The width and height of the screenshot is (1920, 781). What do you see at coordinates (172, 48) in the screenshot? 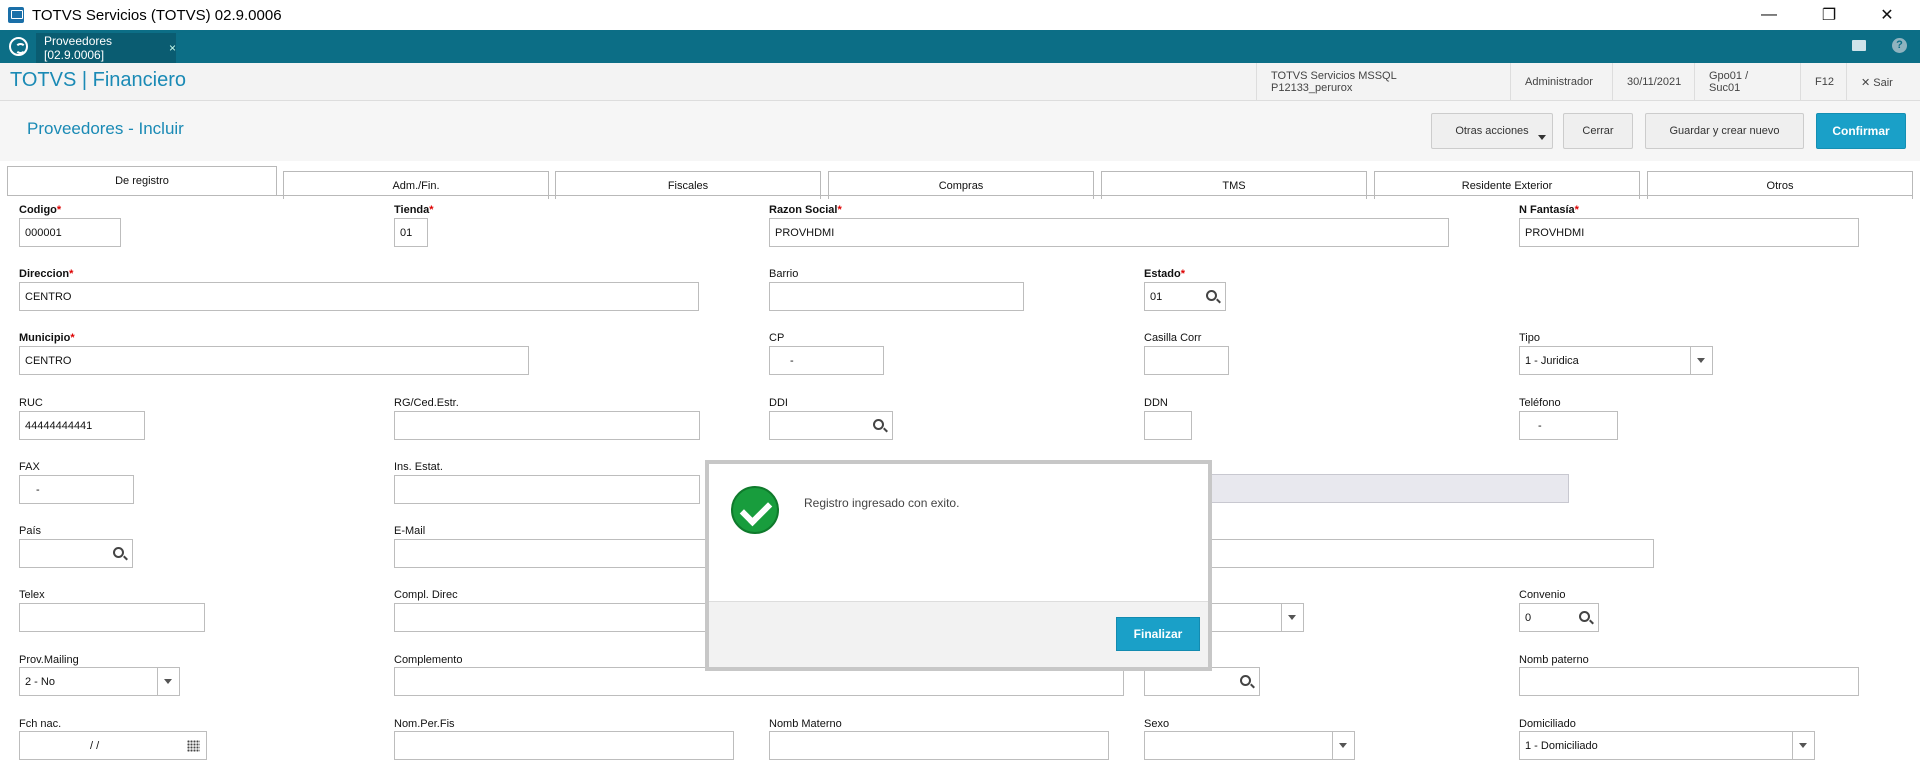
I see `close-tab-icon: ×` at bounding box center [172, 48].